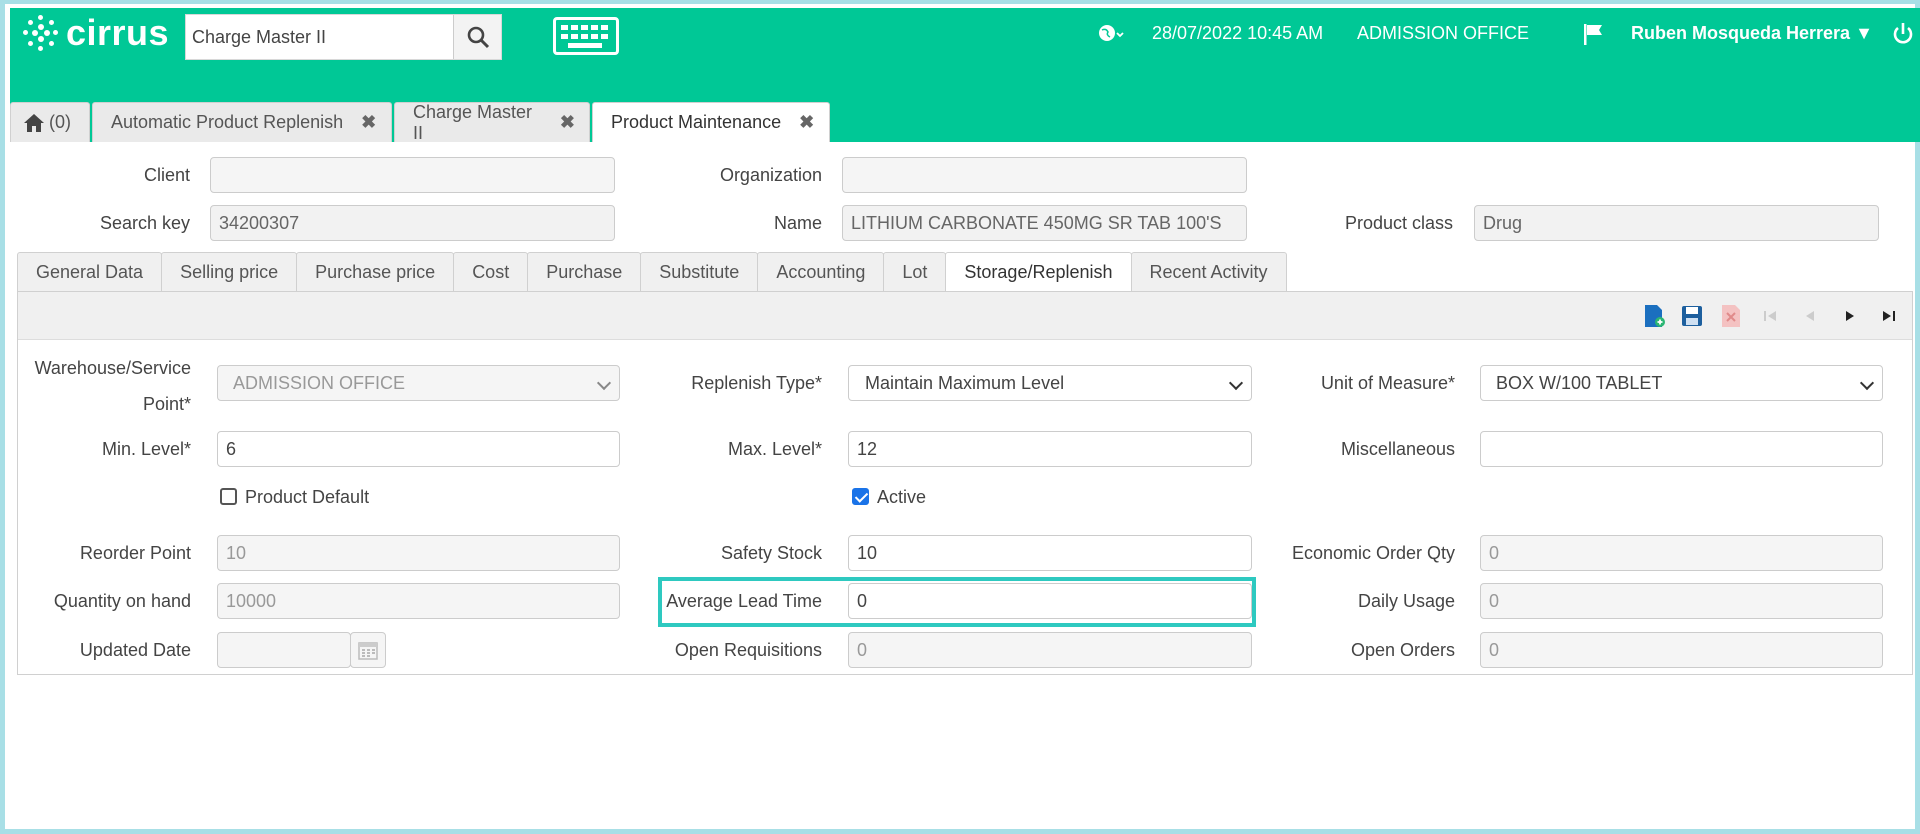 This screenshot has height=834, width=1920. Describe the element at coordinates (1864, 33) in the screenshot. I see `caret-down-icon: ▼` at that location.